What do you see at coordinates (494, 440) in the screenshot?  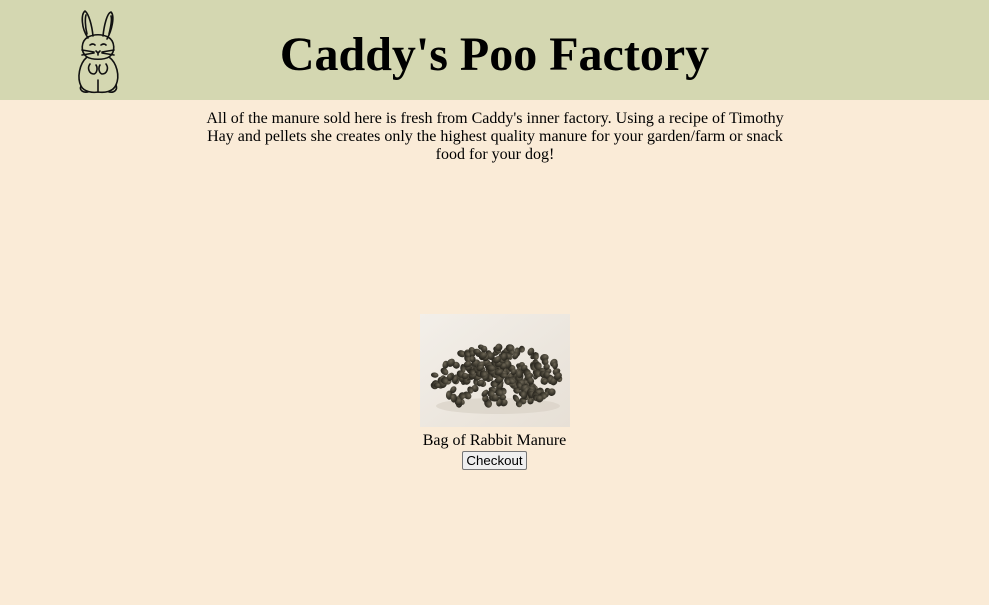 I see `product-name: Bag of Rabbit Manure` at bounding box center [494, 440].